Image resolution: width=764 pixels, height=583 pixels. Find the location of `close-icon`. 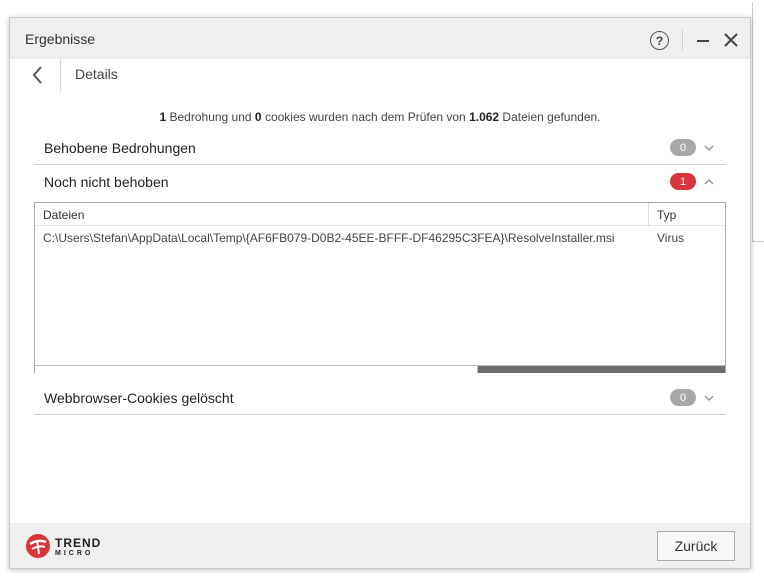

close-icon is located at coordinates (731, 40).